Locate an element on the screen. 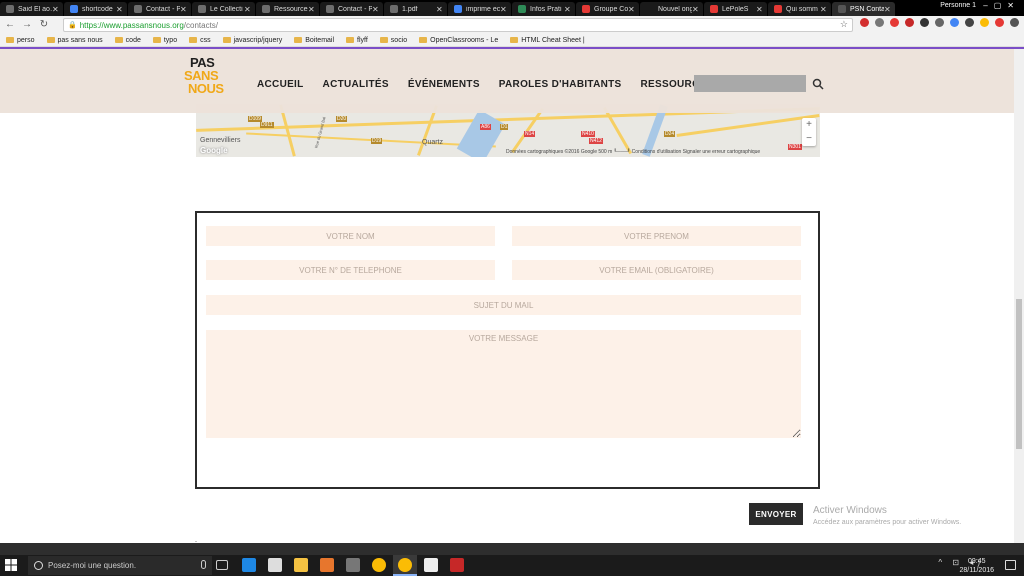 The width and height of the screenshot is (1024, 576). bookmark-item: OpenClassrooms - Le is located at coordinates (458, 40).